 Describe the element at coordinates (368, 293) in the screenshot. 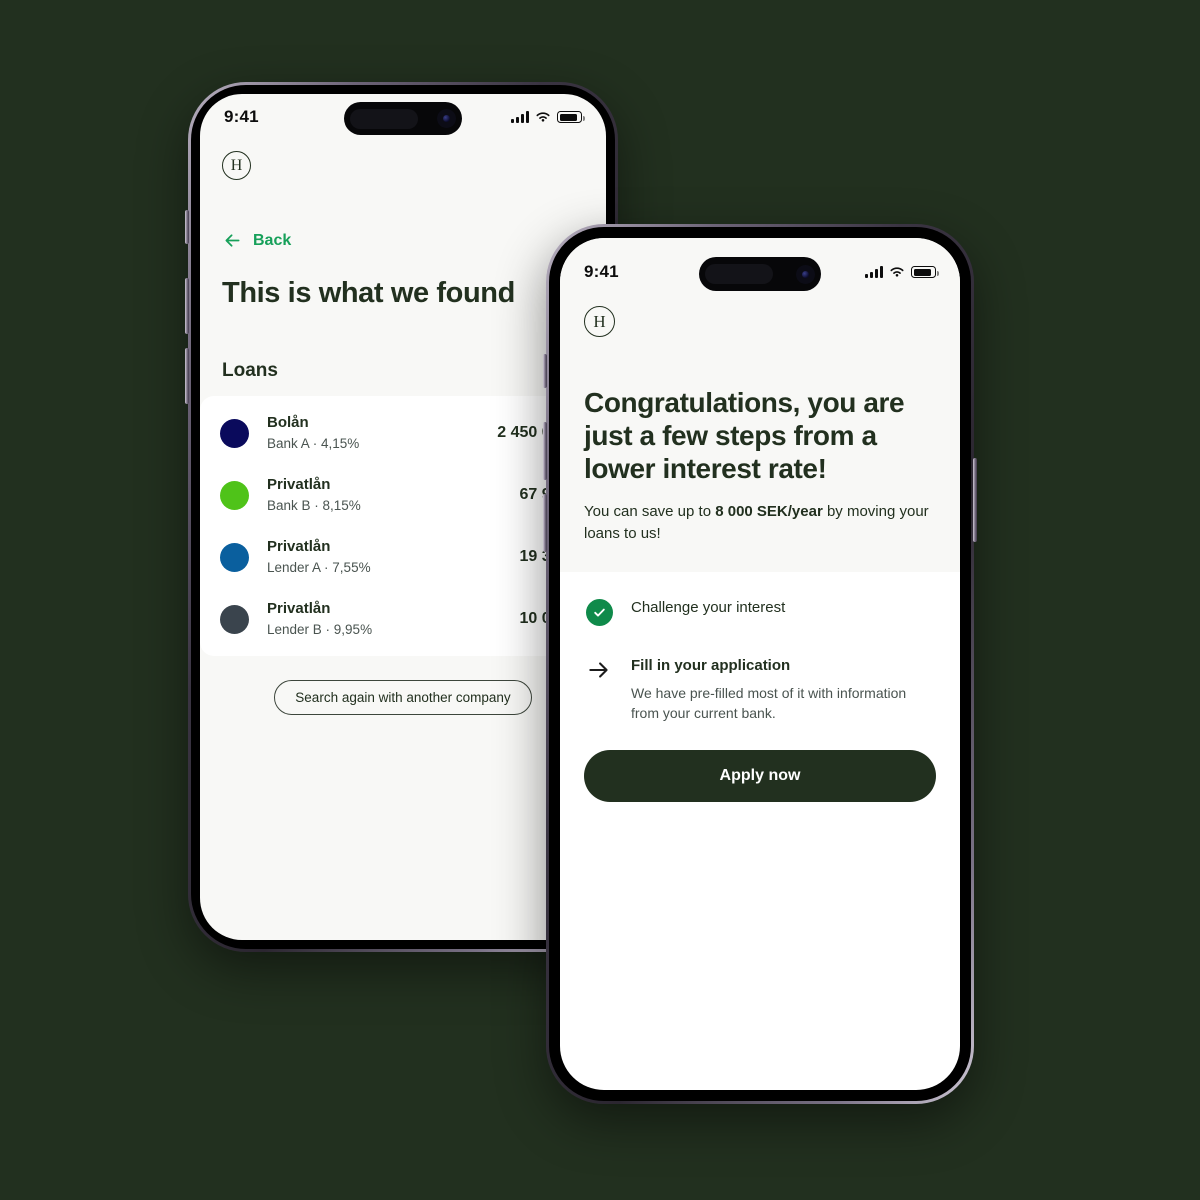

I see `page-title: This is what we found` at that location.